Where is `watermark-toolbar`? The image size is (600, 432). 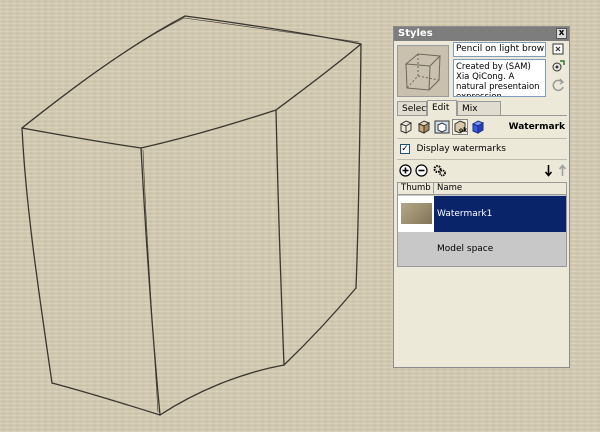
watermark-toolbar is located at coordinates (483, 172).